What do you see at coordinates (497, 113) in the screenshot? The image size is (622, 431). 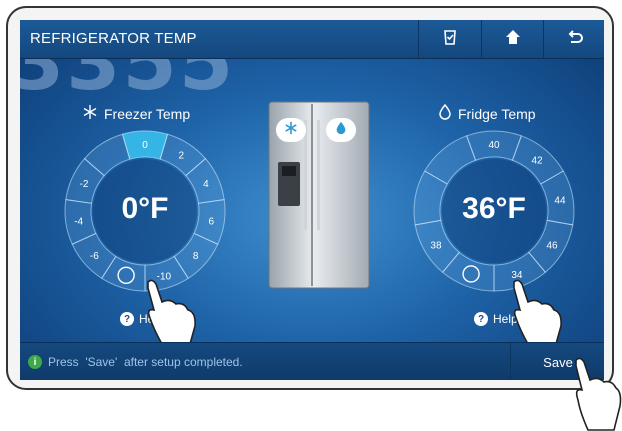 I see `fridge-temp-label-text: Fridge Temp` at bounding box center [497, 113].